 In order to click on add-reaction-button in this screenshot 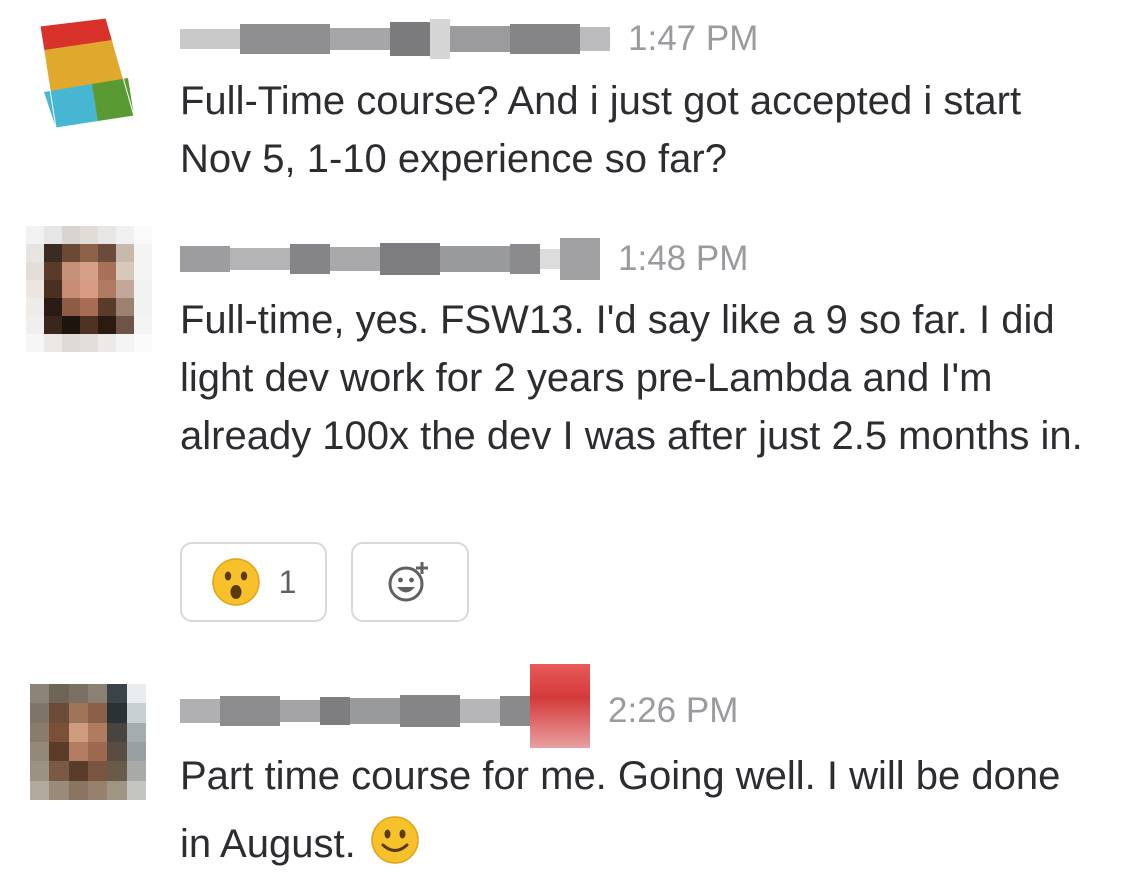, I will do `click(410, 582)`.